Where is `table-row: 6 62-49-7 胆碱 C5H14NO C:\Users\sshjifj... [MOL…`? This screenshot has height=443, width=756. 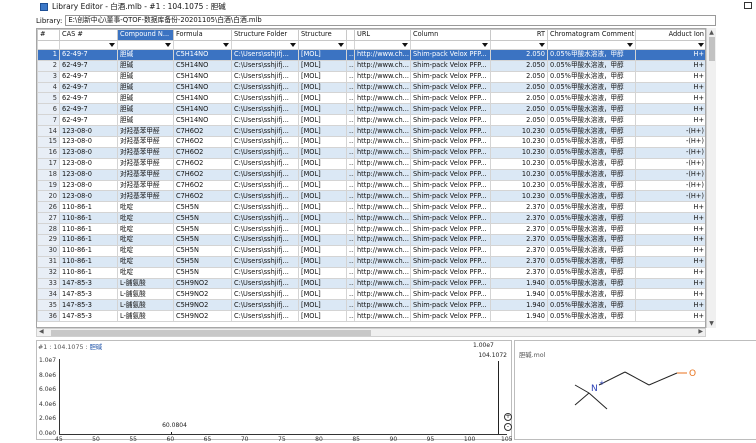
table-row: 6 62-49-7 胆碱 C5H14NO C:\Users\sshjifj... [MOL… is located at coordinates (371, 109).